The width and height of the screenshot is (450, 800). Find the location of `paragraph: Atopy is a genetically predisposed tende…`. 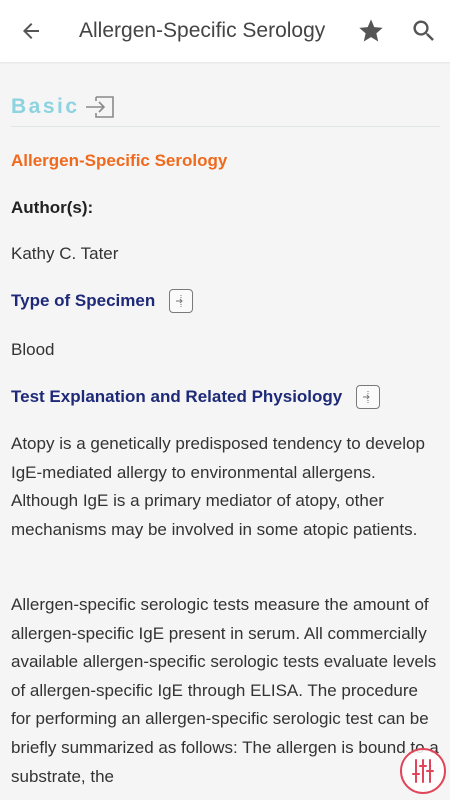

paragraph: Atopy is a genetically predisposed tende… is located at coordinates (218, 486).